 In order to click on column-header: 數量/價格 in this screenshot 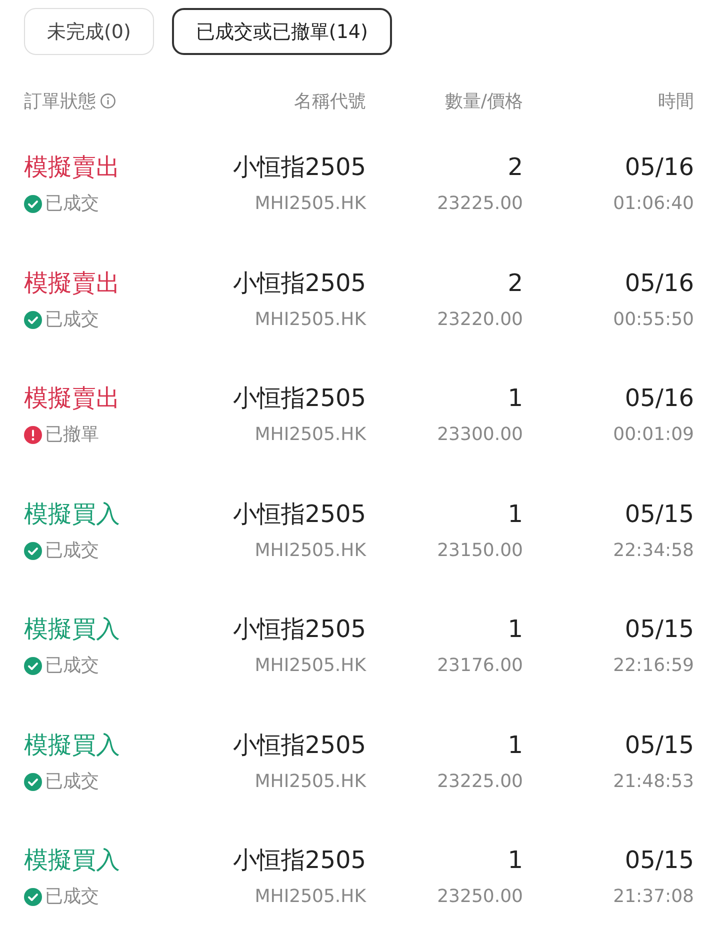, I will do `click(483, 101)`.